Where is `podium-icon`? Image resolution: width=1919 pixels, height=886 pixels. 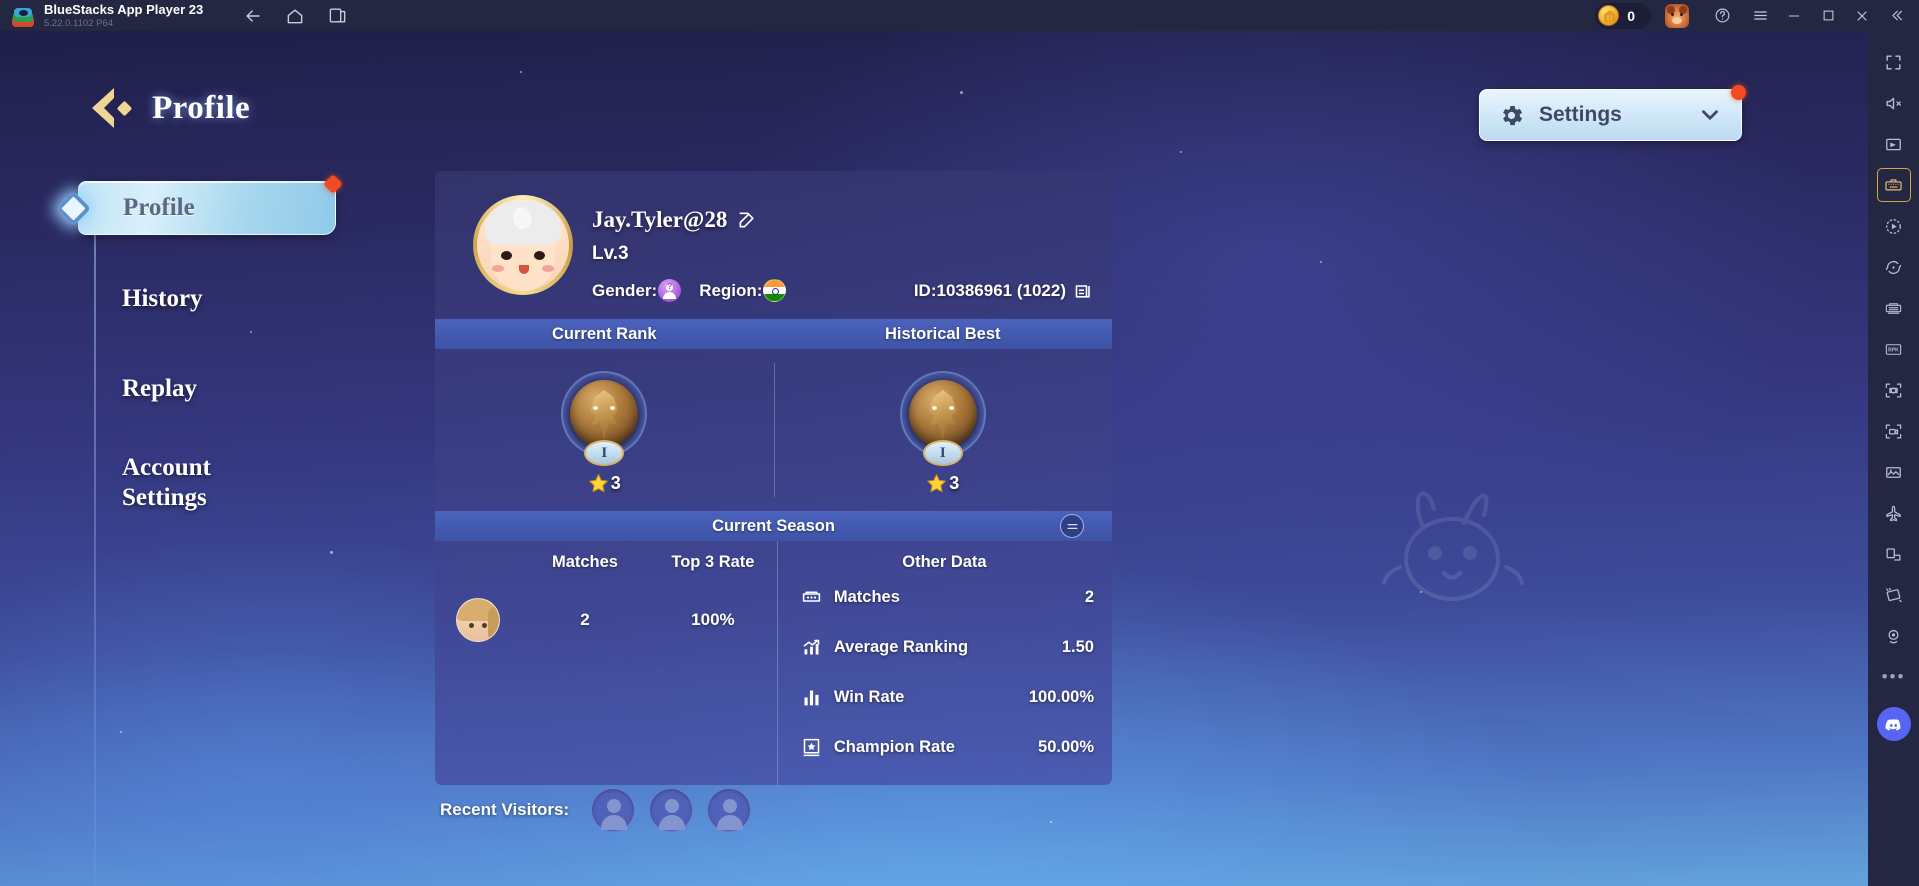 podium-icon is located at coordinates (811, 747).